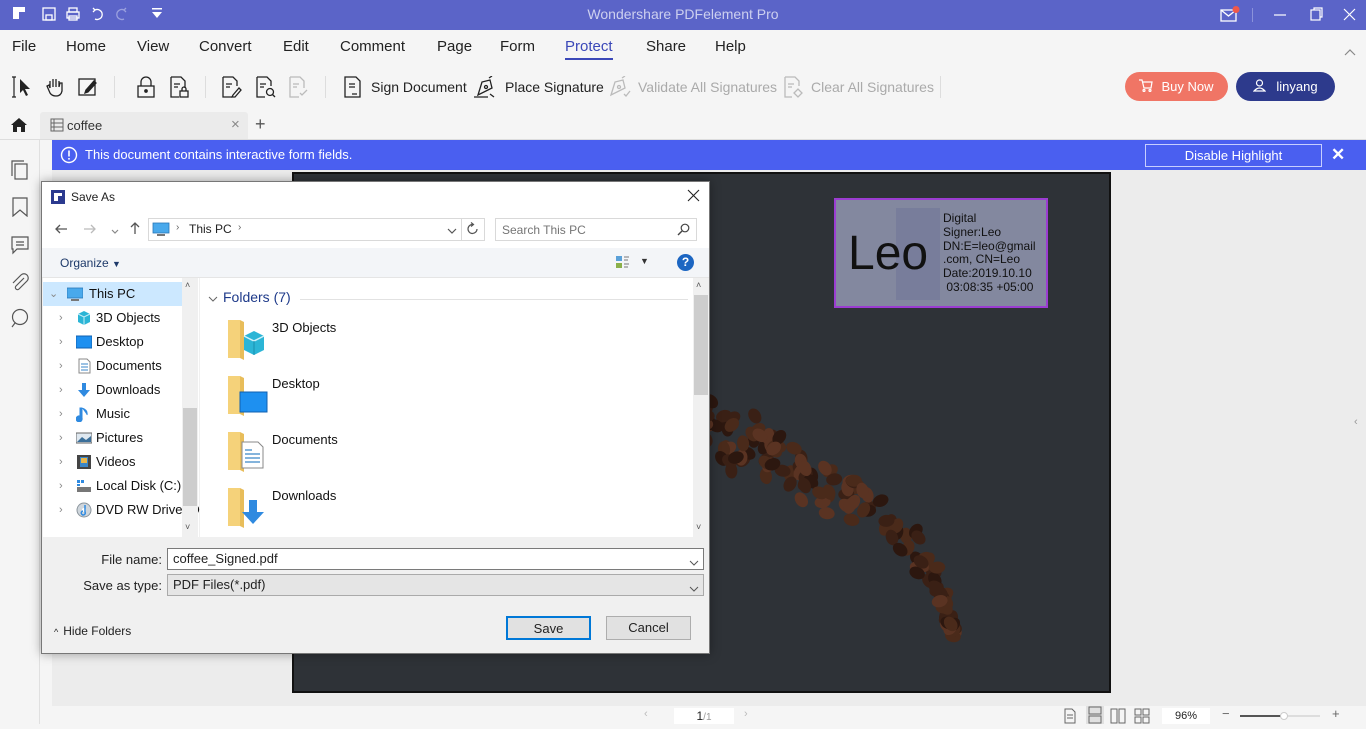 The image size is (1366, 729). What do you see at coordinates (1350, 15) in the screenshot?
I see `close-window-button` at bounding box center [1350, 15].